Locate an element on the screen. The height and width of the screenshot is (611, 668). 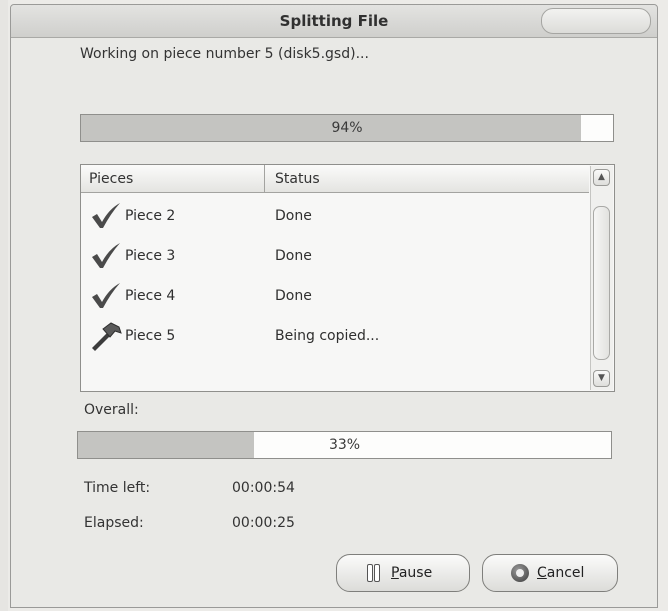
scroll-thumb is located at coordinates (601, 283).